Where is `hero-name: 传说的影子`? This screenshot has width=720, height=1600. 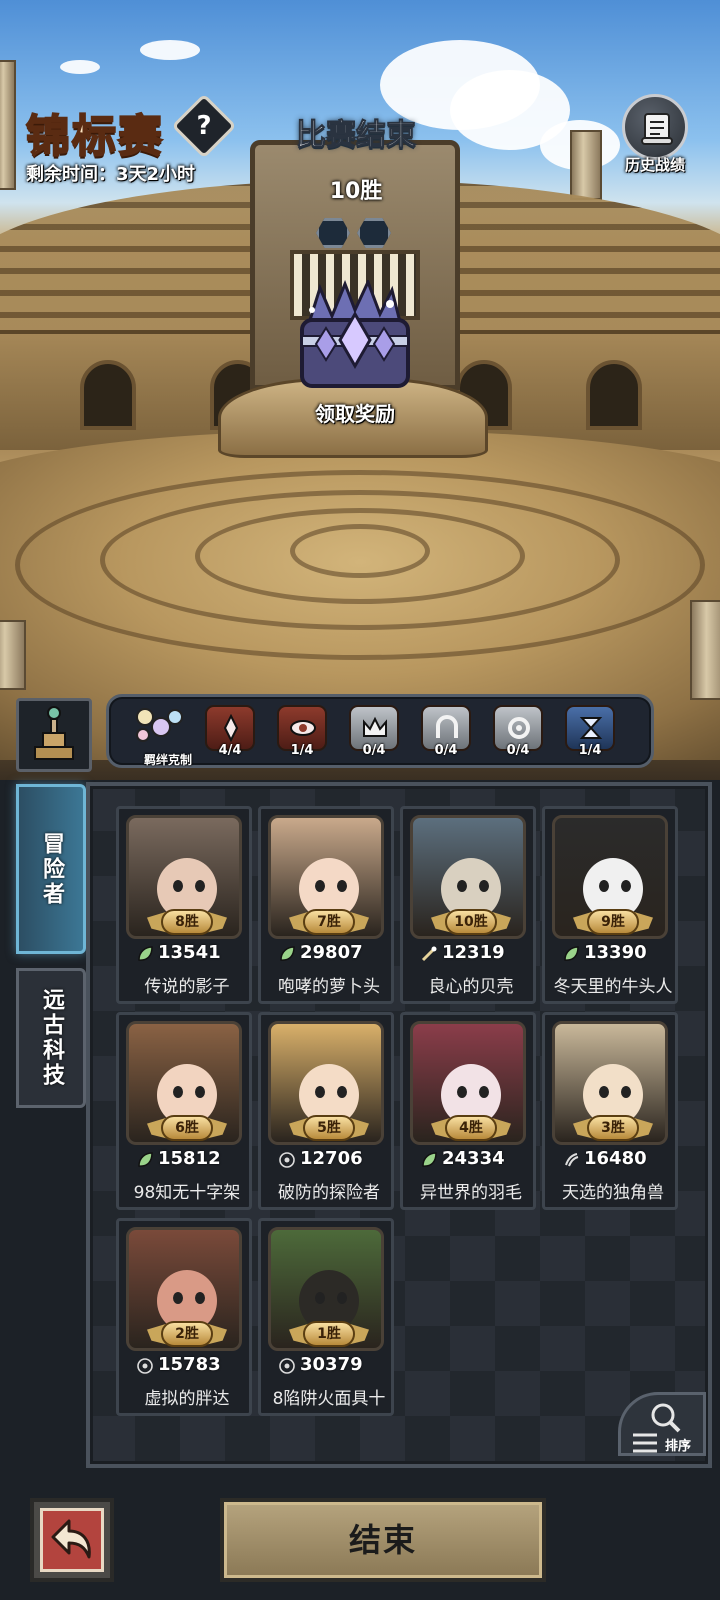
hero-name: 传说的影子 is located at coordinates (187, 987).